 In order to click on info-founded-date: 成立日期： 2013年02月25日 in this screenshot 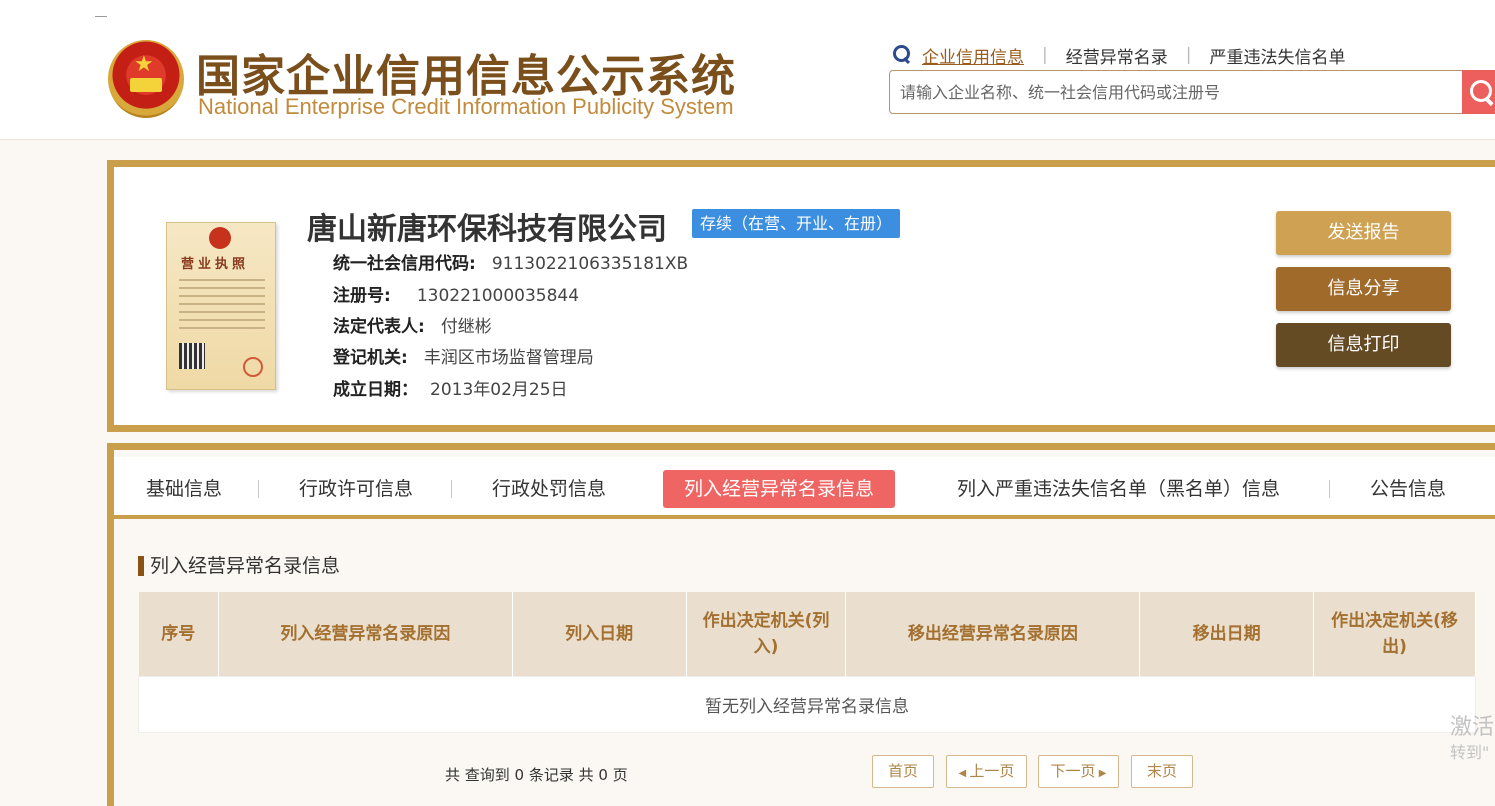, I will do `click(450, 387)`.